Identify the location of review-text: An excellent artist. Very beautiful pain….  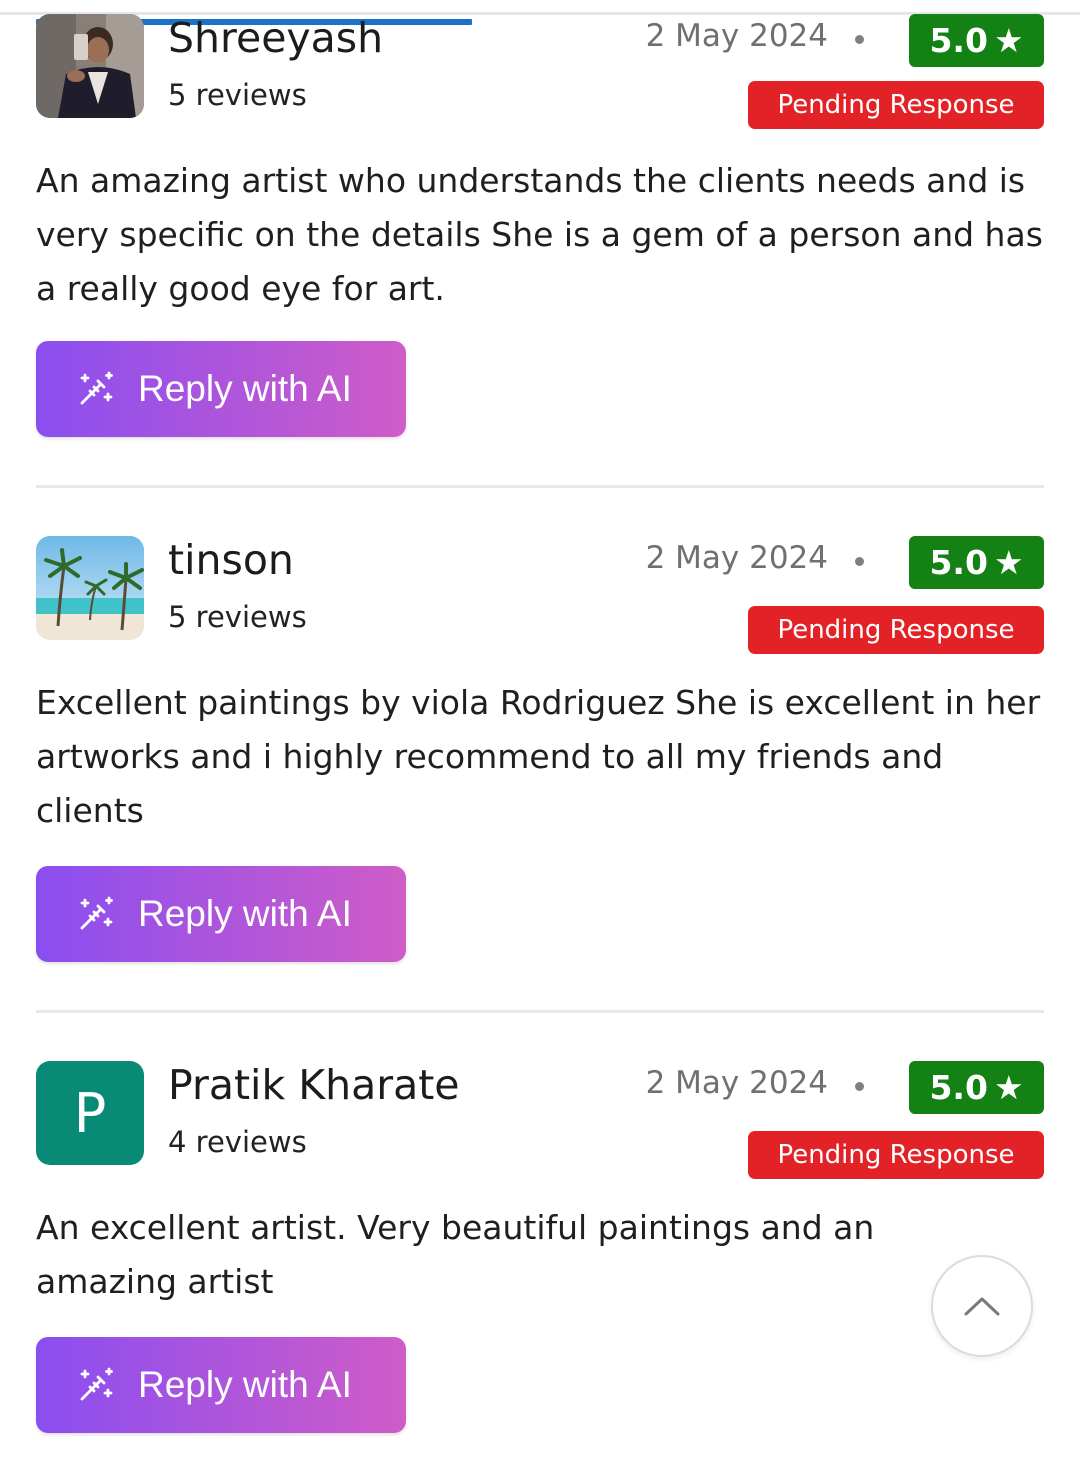
(455, 1254).